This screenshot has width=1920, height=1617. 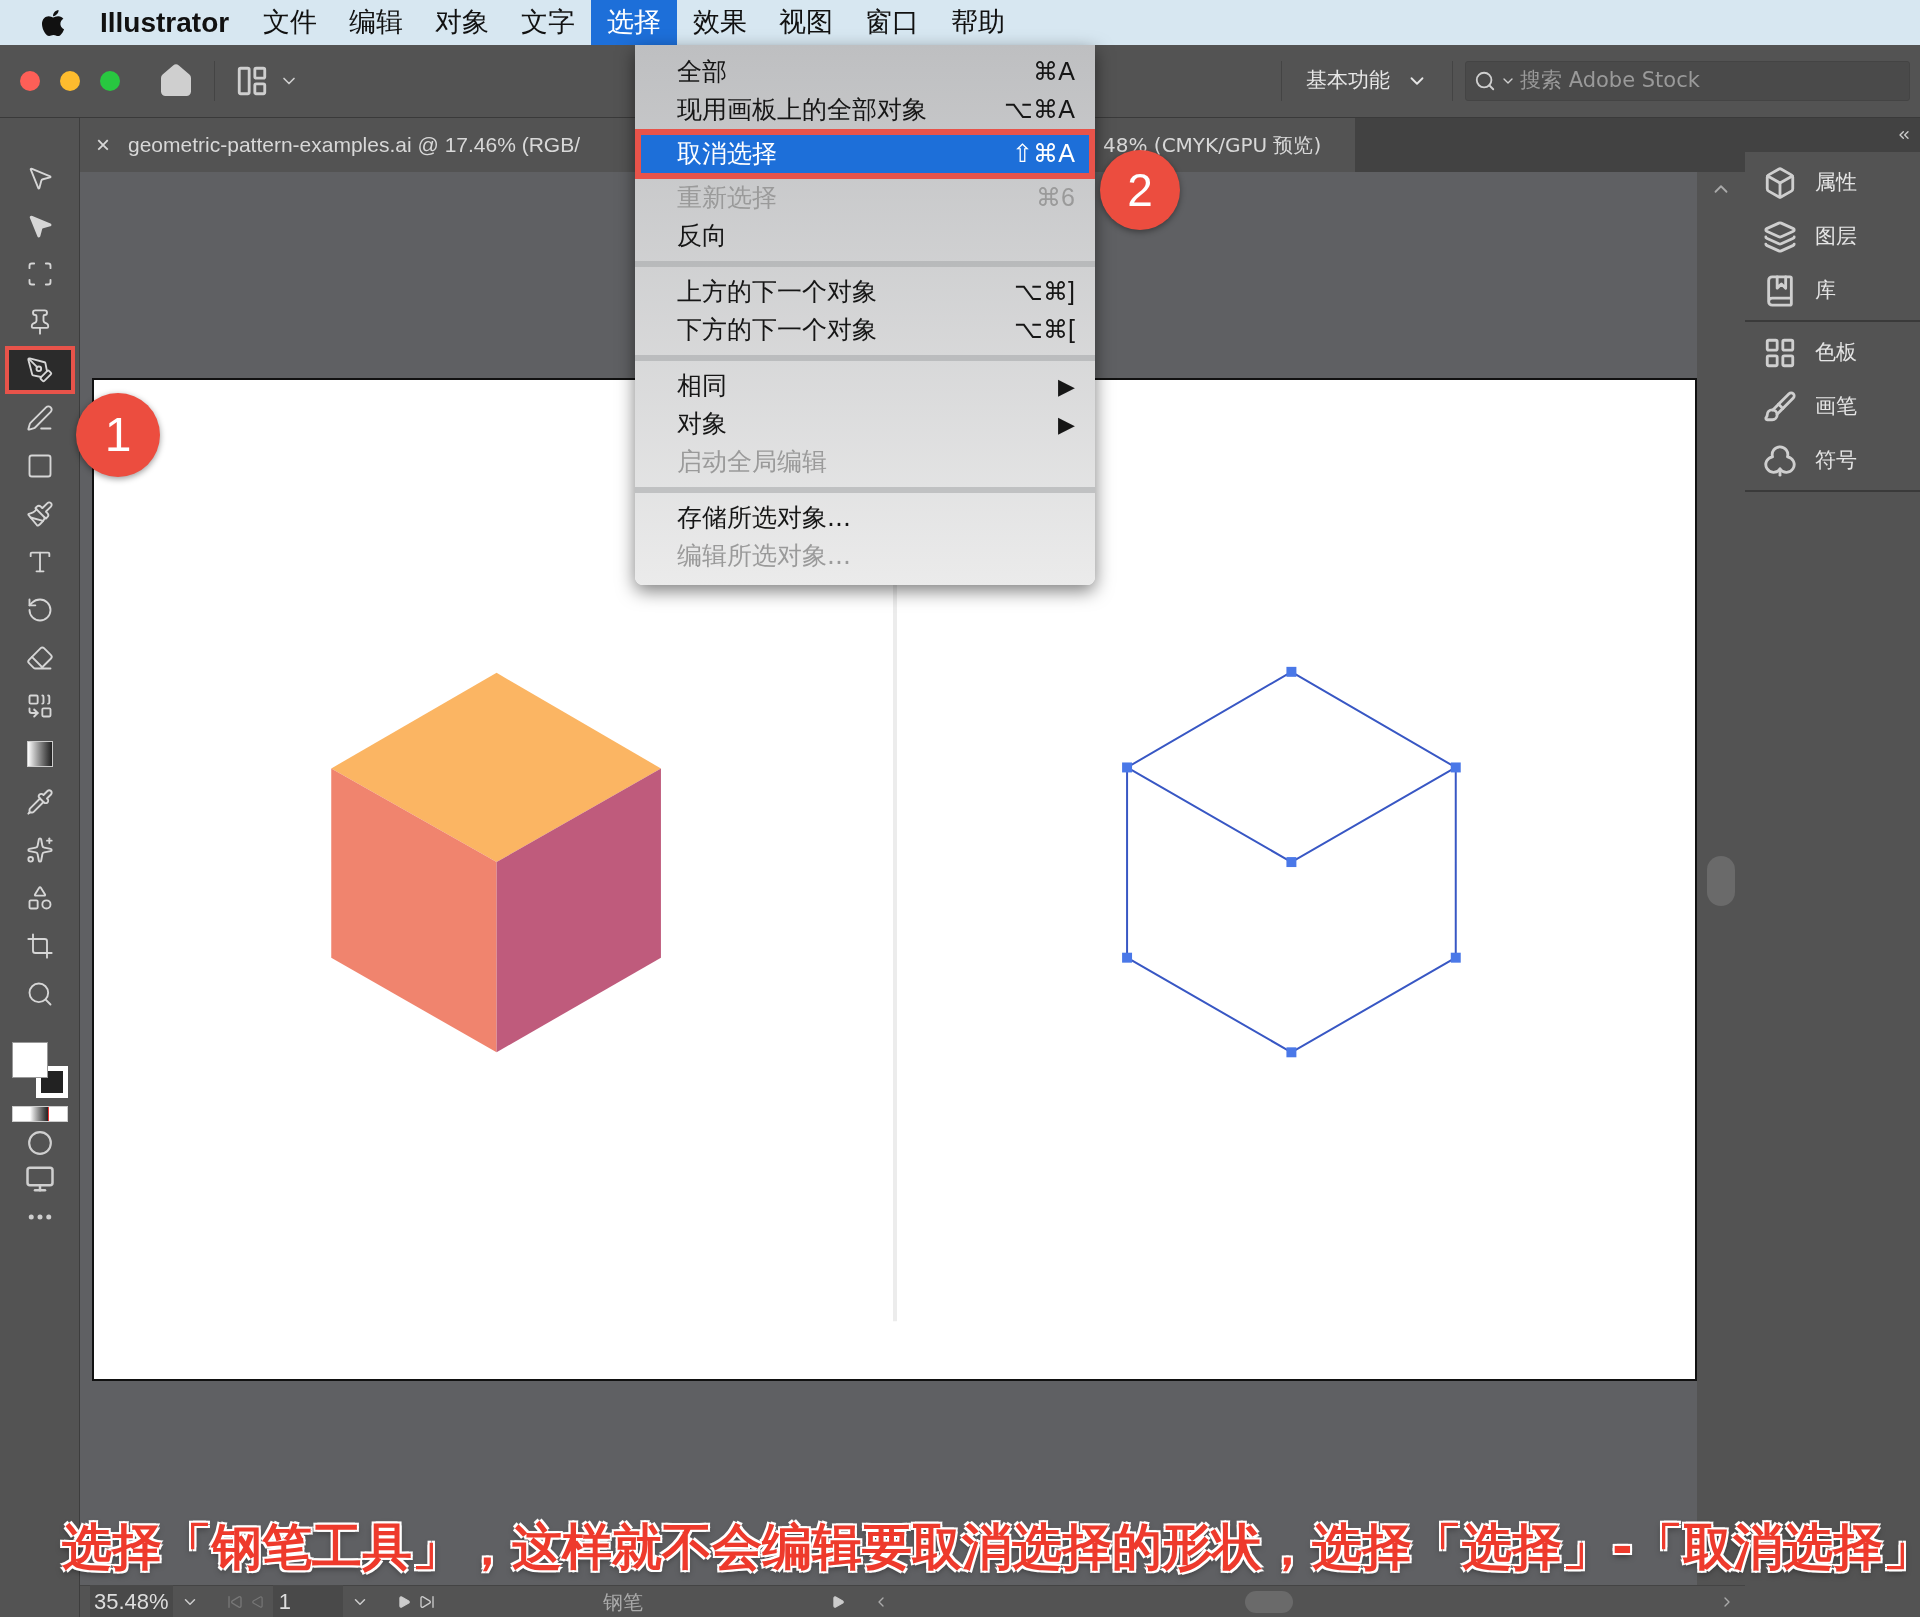 I want to click on tutorial-caption: 选择「钢笔工具」，这样就不会编辑要取消选择的形状，选择「选择」-「取消选择」, so click(x=991, y=1547).